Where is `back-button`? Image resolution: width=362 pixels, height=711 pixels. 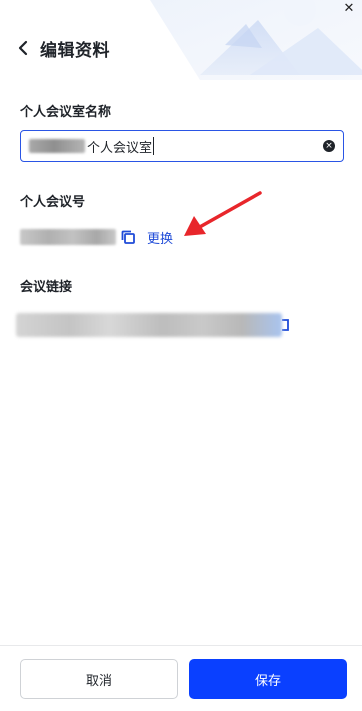 back-button is located at coordinates (25, 48).